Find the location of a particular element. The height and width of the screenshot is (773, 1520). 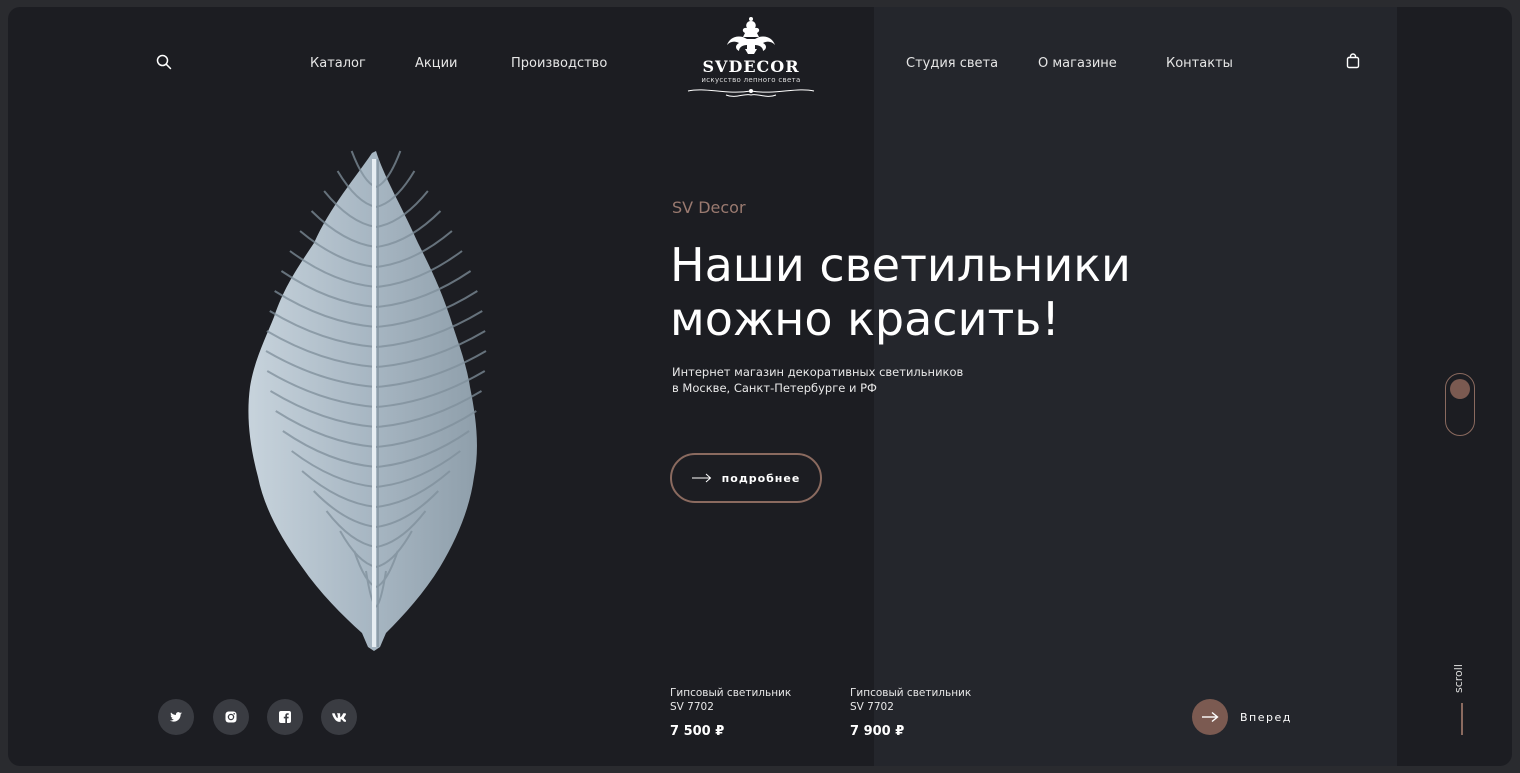

leaf-lamp-image is located at coordinates (367, 400).